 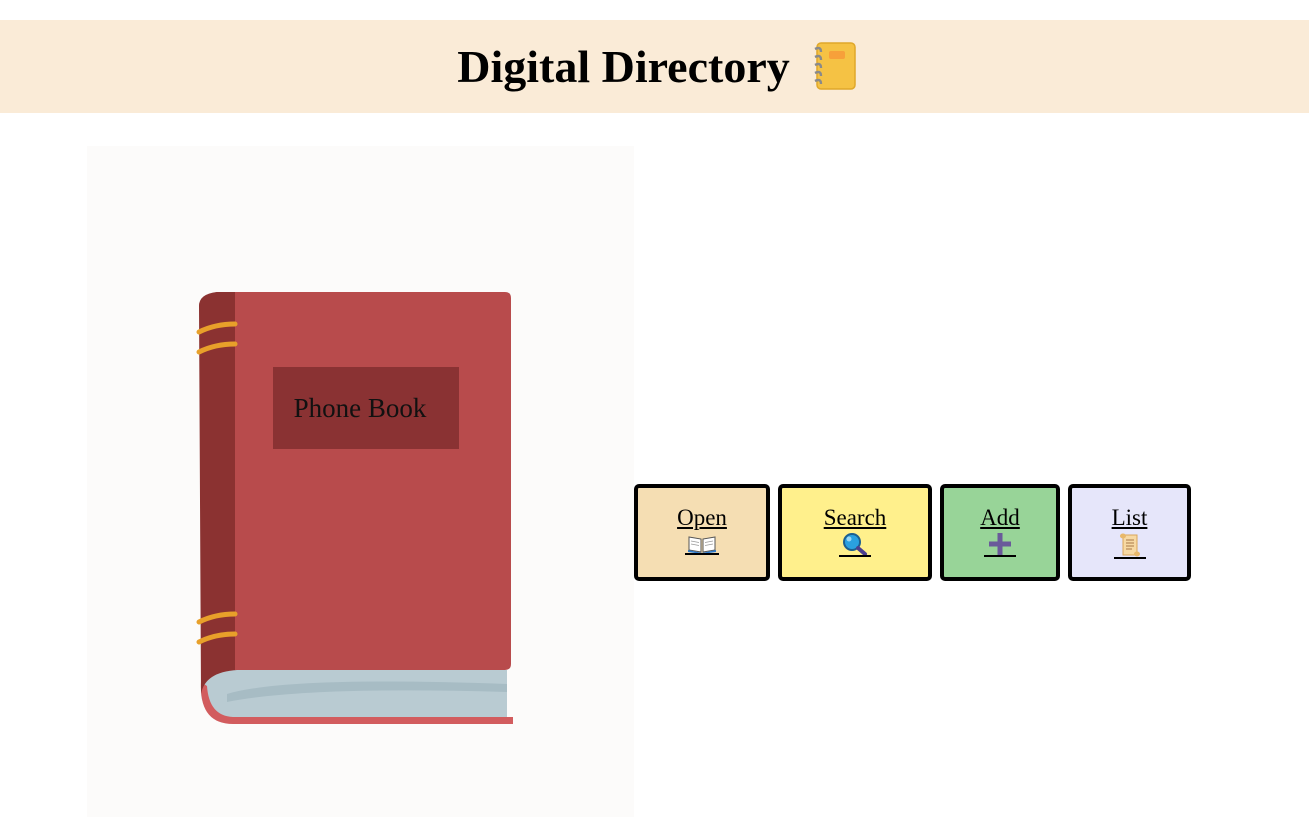 I want to click on phone-book-image: Phone Book, so click(x=354, y=508).